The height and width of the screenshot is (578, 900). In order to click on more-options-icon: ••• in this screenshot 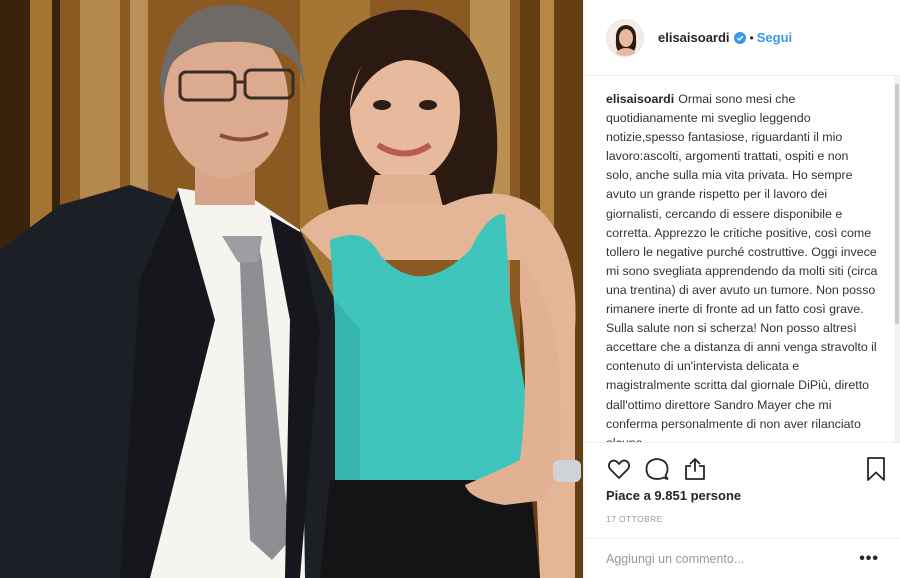, I will do `click(869, 559)`.